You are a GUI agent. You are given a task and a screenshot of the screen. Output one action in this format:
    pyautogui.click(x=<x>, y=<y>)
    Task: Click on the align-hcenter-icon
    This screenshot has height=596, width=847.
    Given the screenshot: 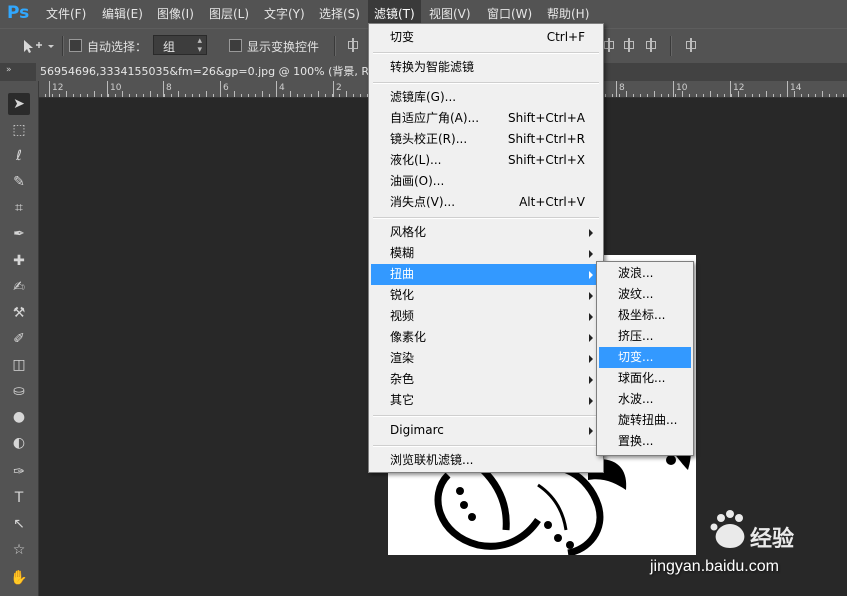 What is the action you would take?
    pyautogui.click(x=629, y=45)
    